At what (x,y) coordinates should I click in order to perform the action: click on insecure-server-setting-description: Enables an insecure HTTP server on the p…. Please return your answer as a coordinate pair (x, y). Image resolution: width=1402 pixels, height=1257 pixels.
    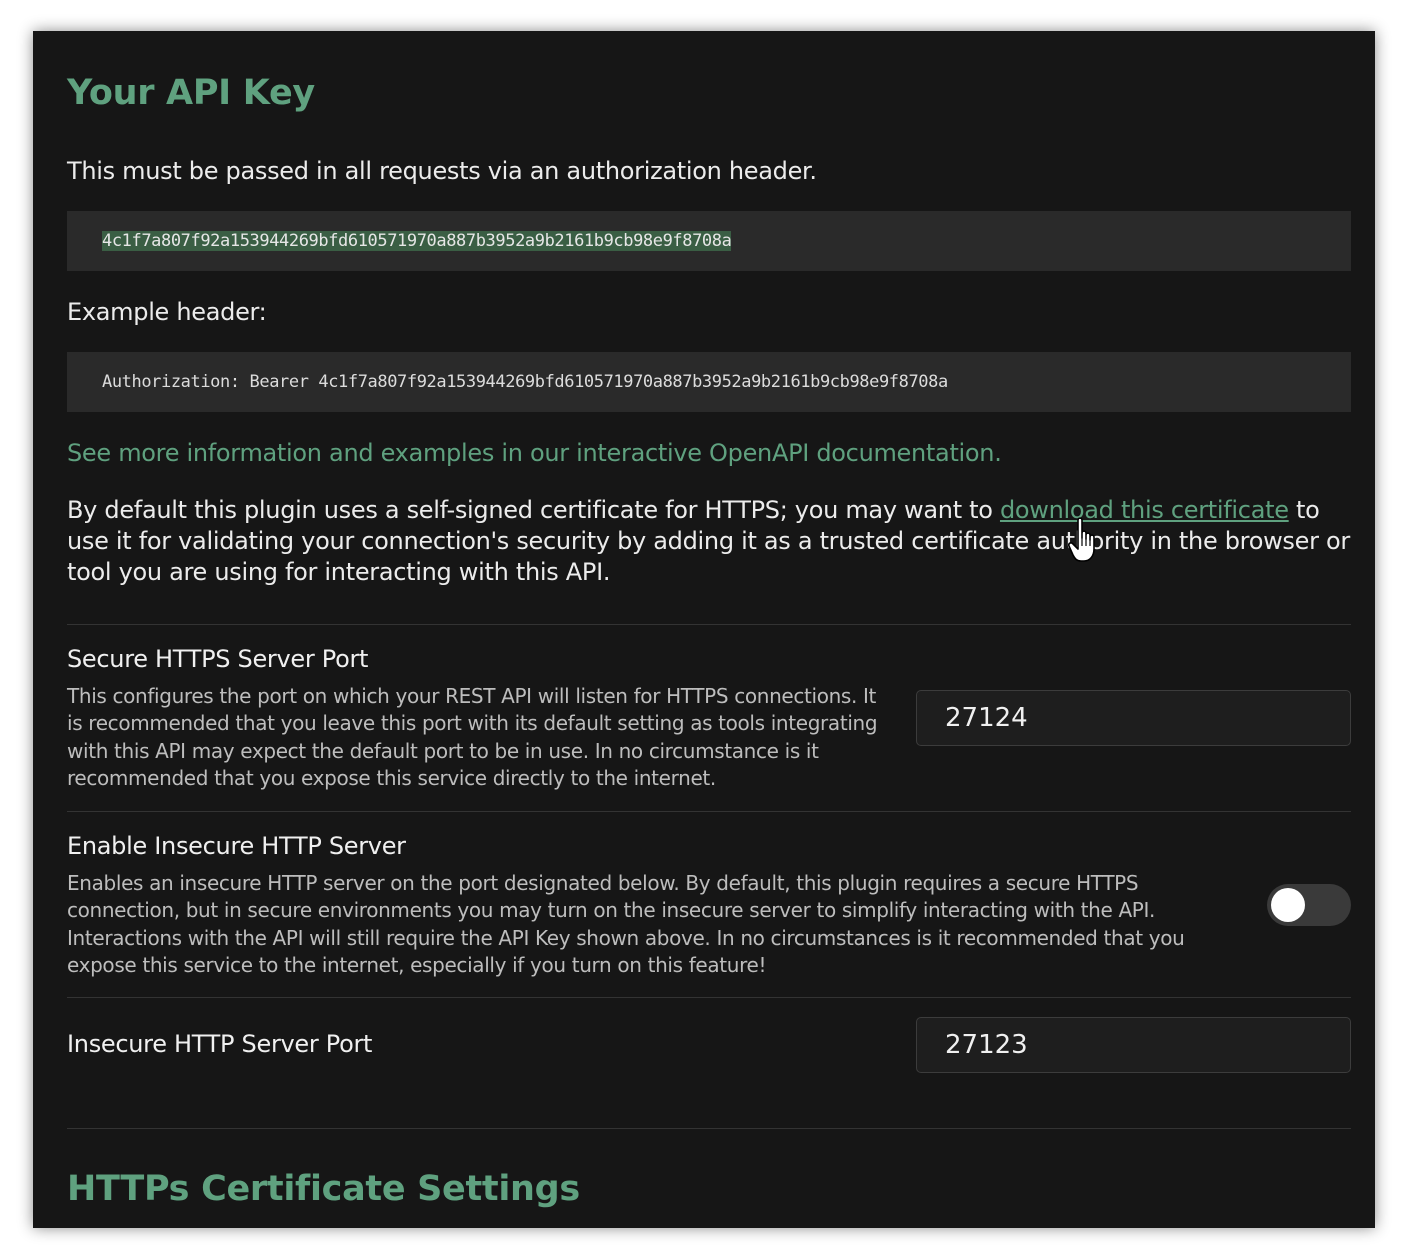
    Looking at the image, I should click on (626, 924).